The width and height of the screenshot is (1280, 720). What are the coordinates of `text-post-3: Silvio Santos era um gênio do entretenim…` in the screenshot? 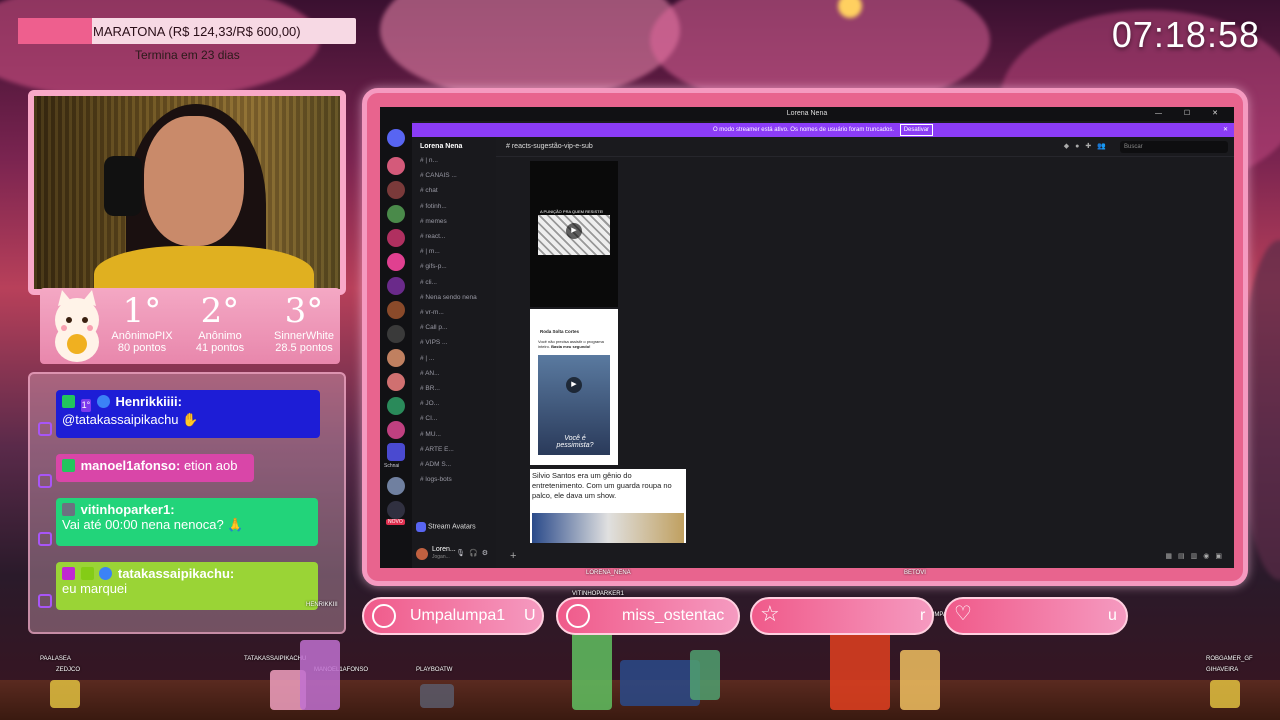 It's located at (608, 506).